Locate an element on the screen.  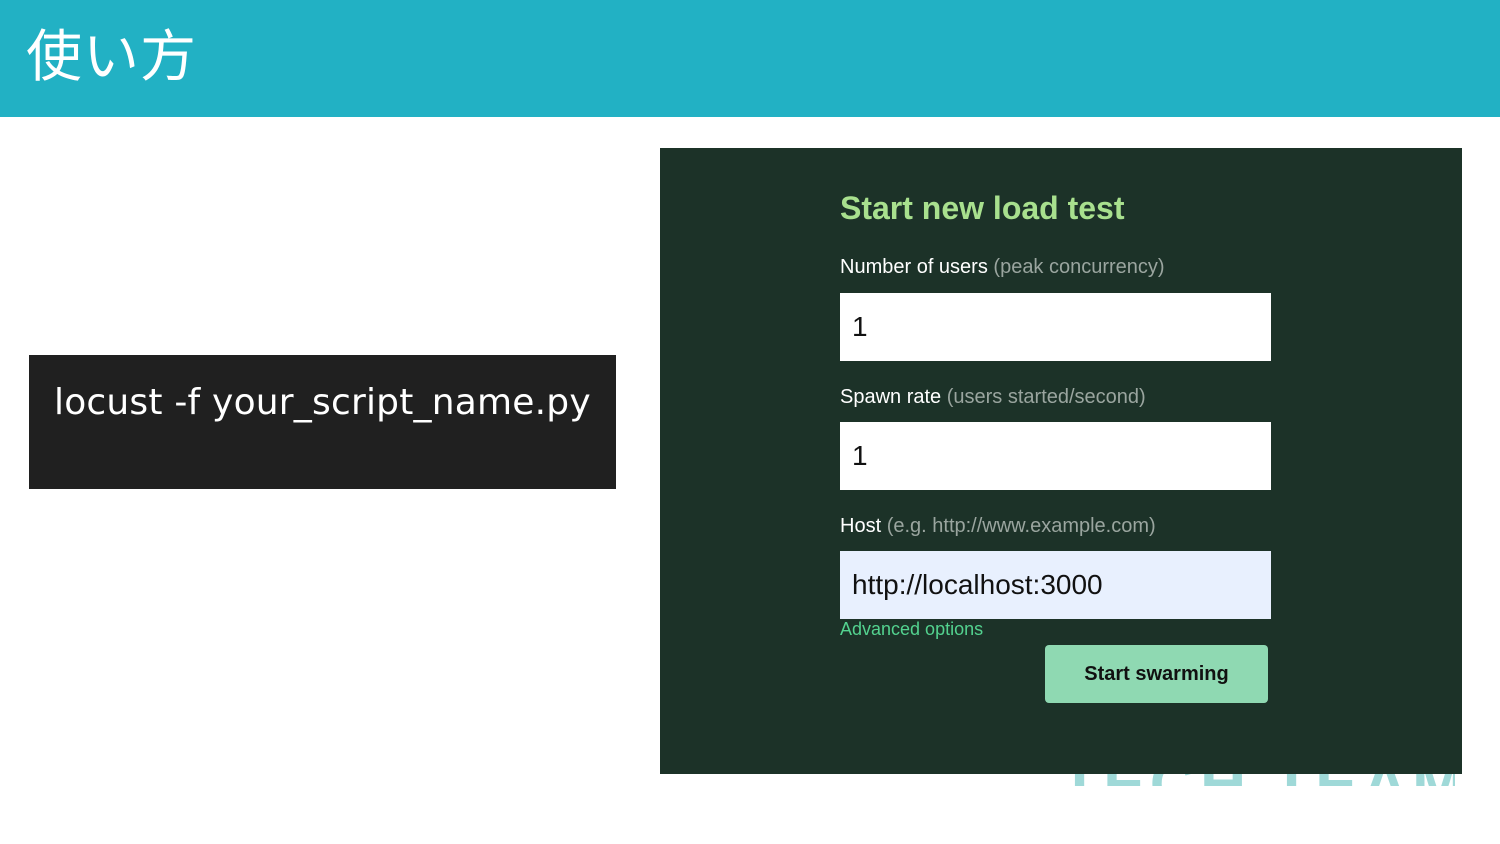
host-label-text: Host is located at coordinates (861, 526).